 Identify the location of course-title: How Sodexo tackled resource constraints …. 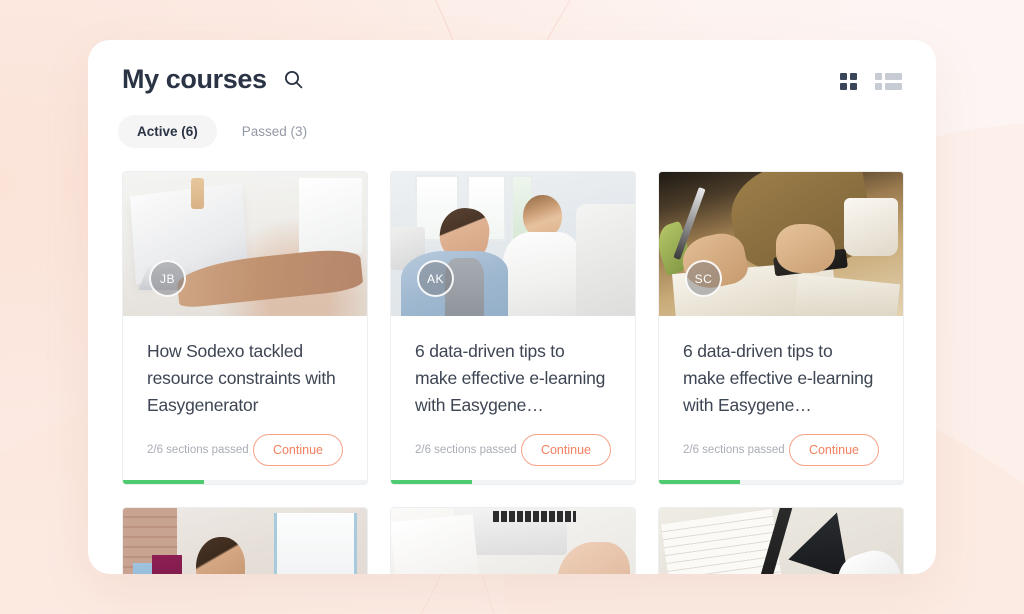
(241, 378).